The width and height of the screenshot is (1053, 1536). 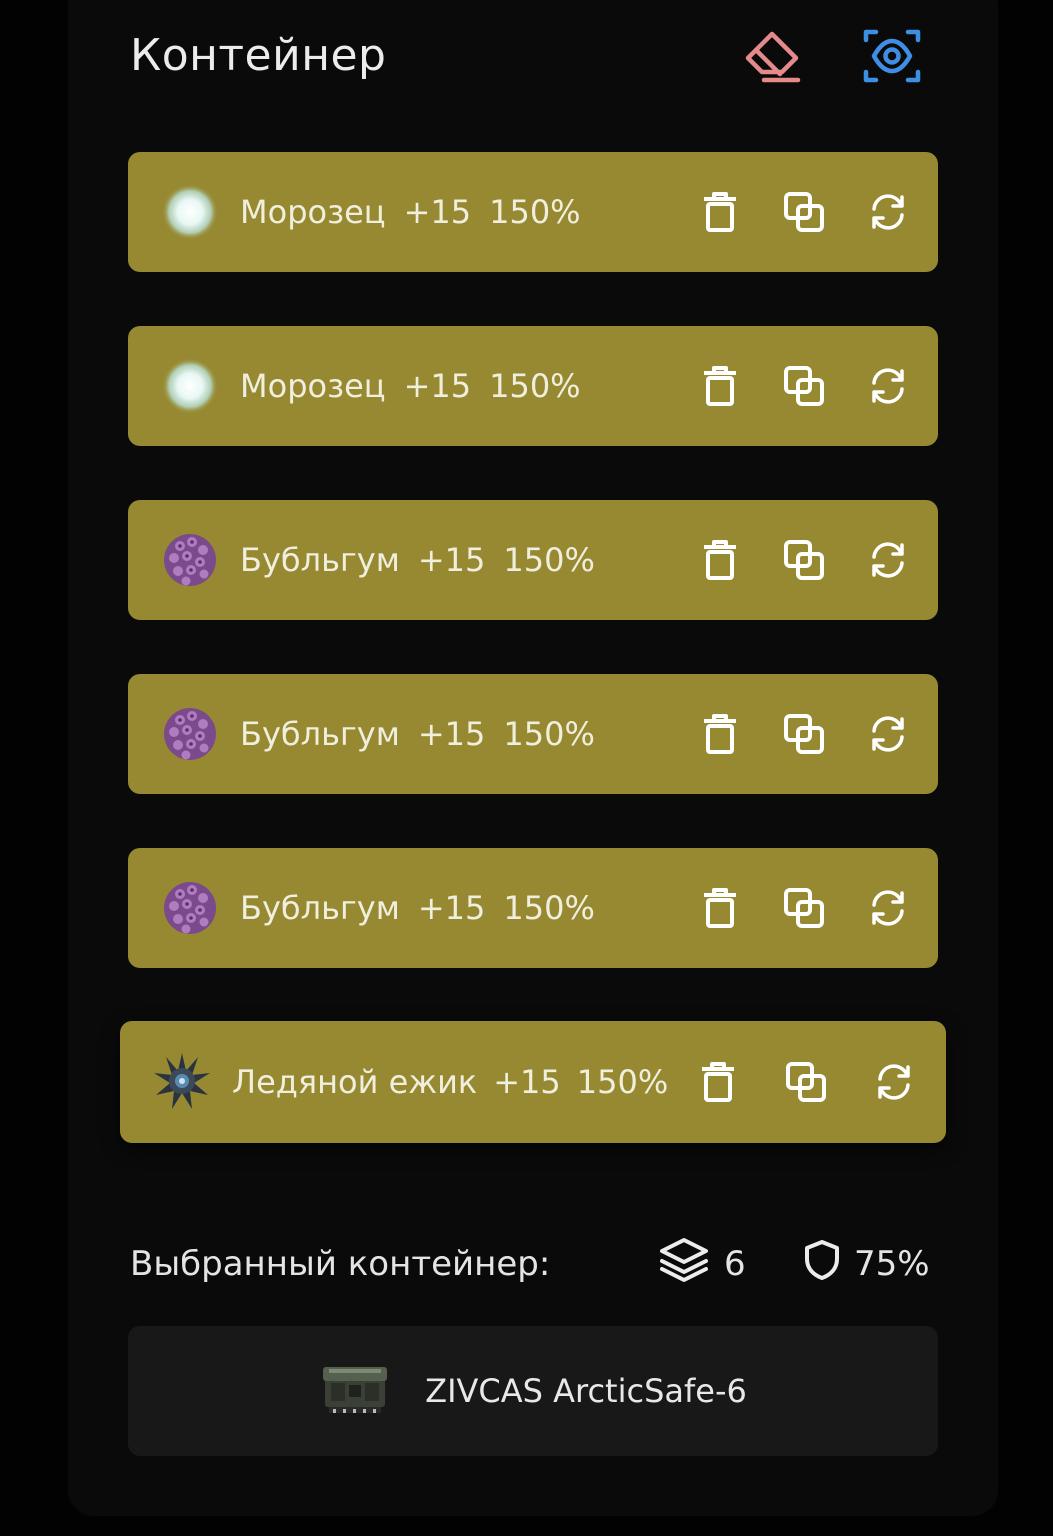 I want to click on slots-count: 6, so click(x=735, y=1264).